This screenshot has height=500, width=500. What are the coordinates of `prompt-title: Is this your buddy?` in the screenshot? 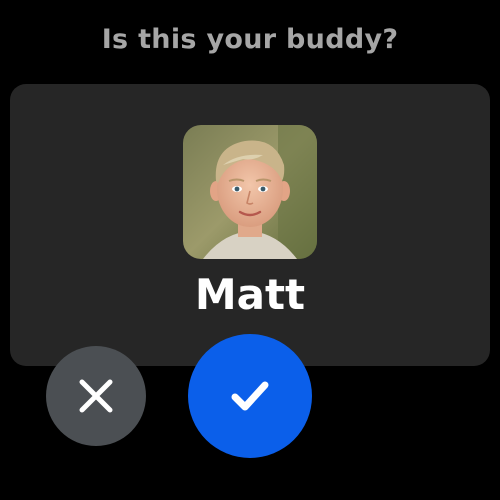 It's located at (250, 39).